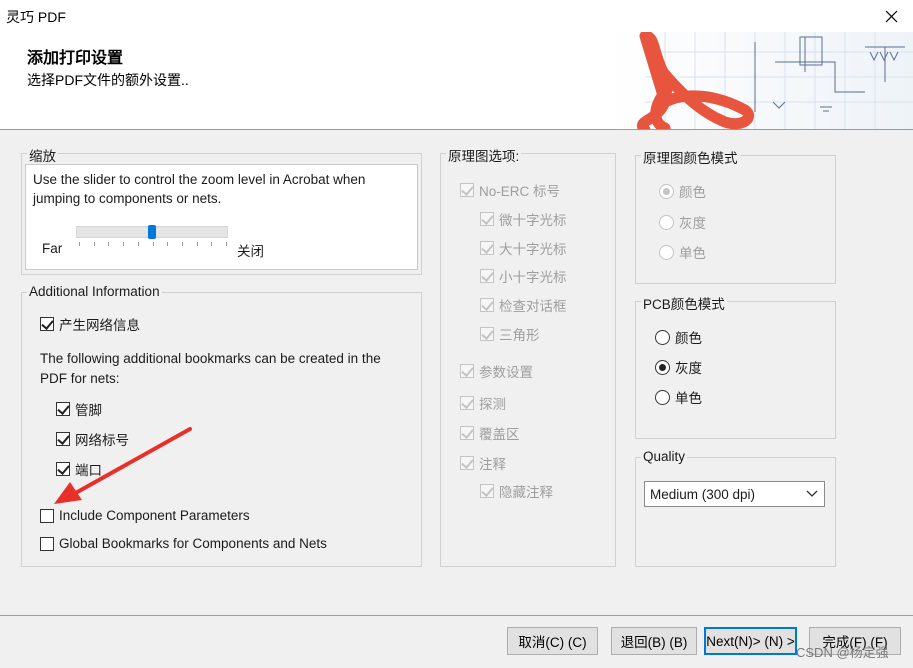 Image resolution: width=913 pixels, height=668 pixels. I want to click on tiny-cross-check, so click(487, 276).